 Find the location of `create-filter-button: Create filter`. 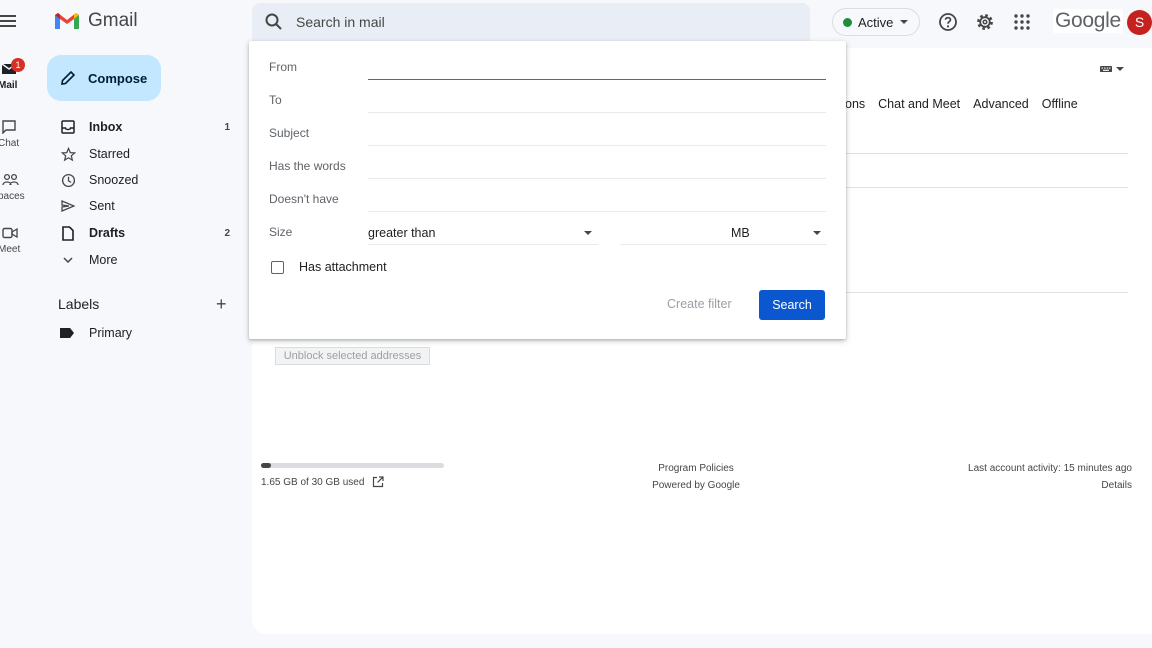

create-filter-button: Create filter is located at coordinates (699, 304).